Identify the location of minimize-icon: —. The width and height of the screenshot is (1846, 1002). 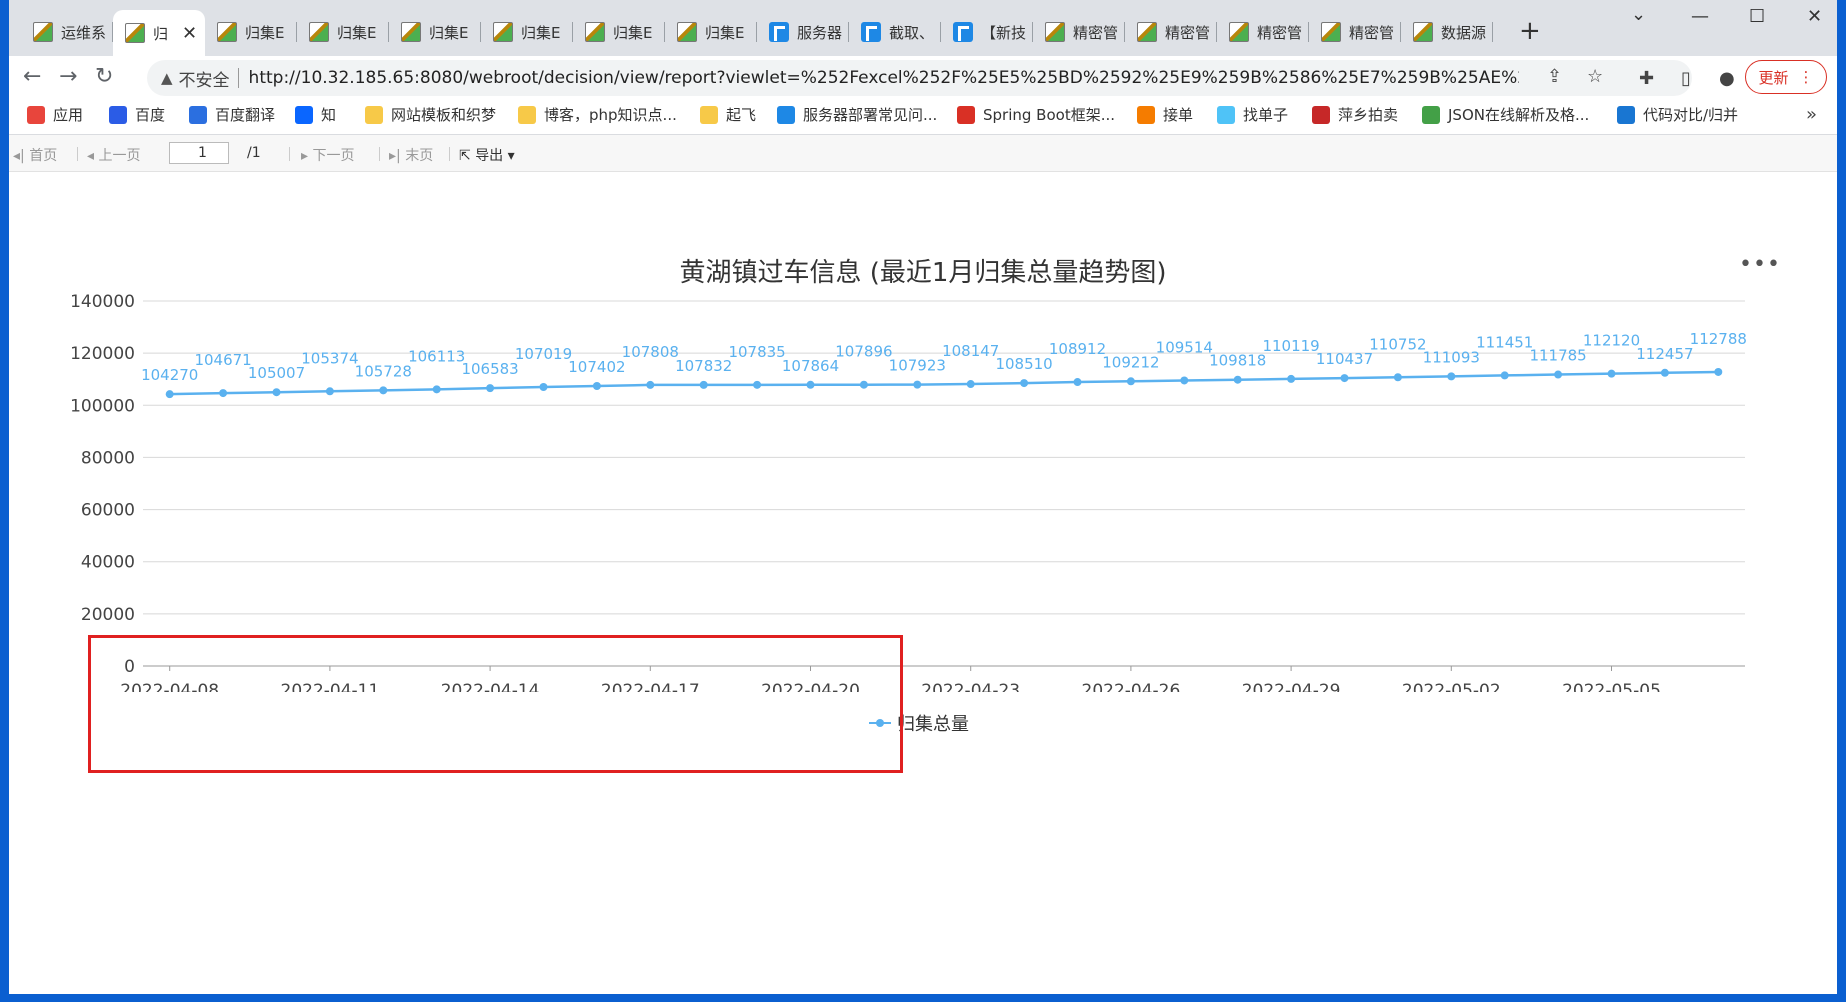
(1700, 16).